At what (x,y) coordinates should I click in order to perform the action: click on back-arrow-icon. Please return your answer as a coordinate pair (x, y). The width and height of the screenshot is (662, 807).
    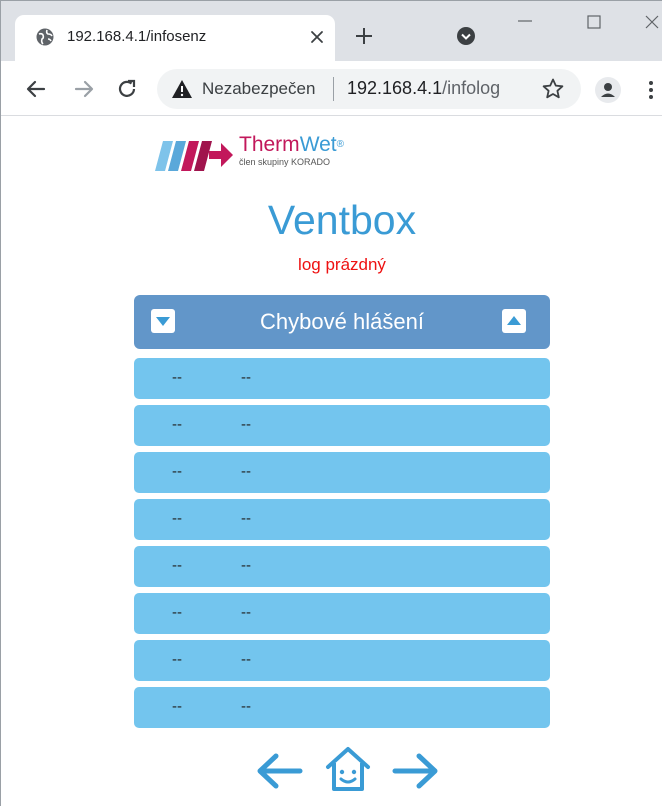
    Looking at the image, I should click on (36, 89).